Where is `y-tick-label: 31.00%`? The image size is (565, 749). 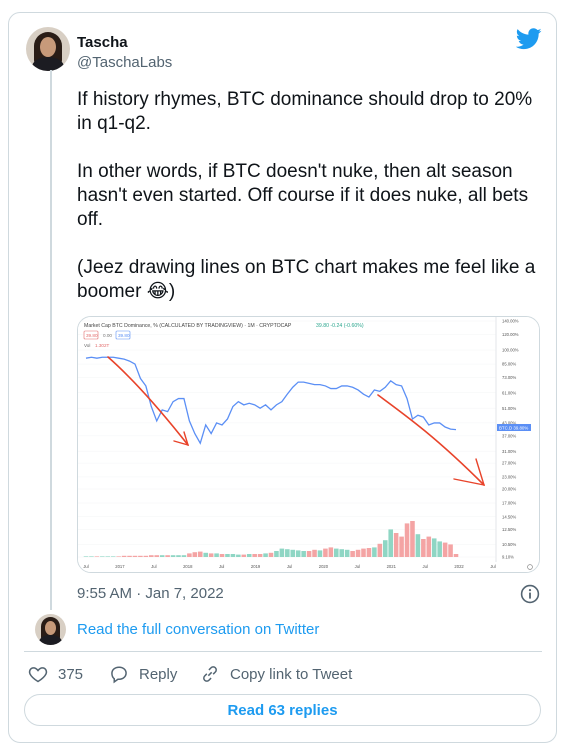 y-tick-label: 31.00% is located at coordinates (509, 451).